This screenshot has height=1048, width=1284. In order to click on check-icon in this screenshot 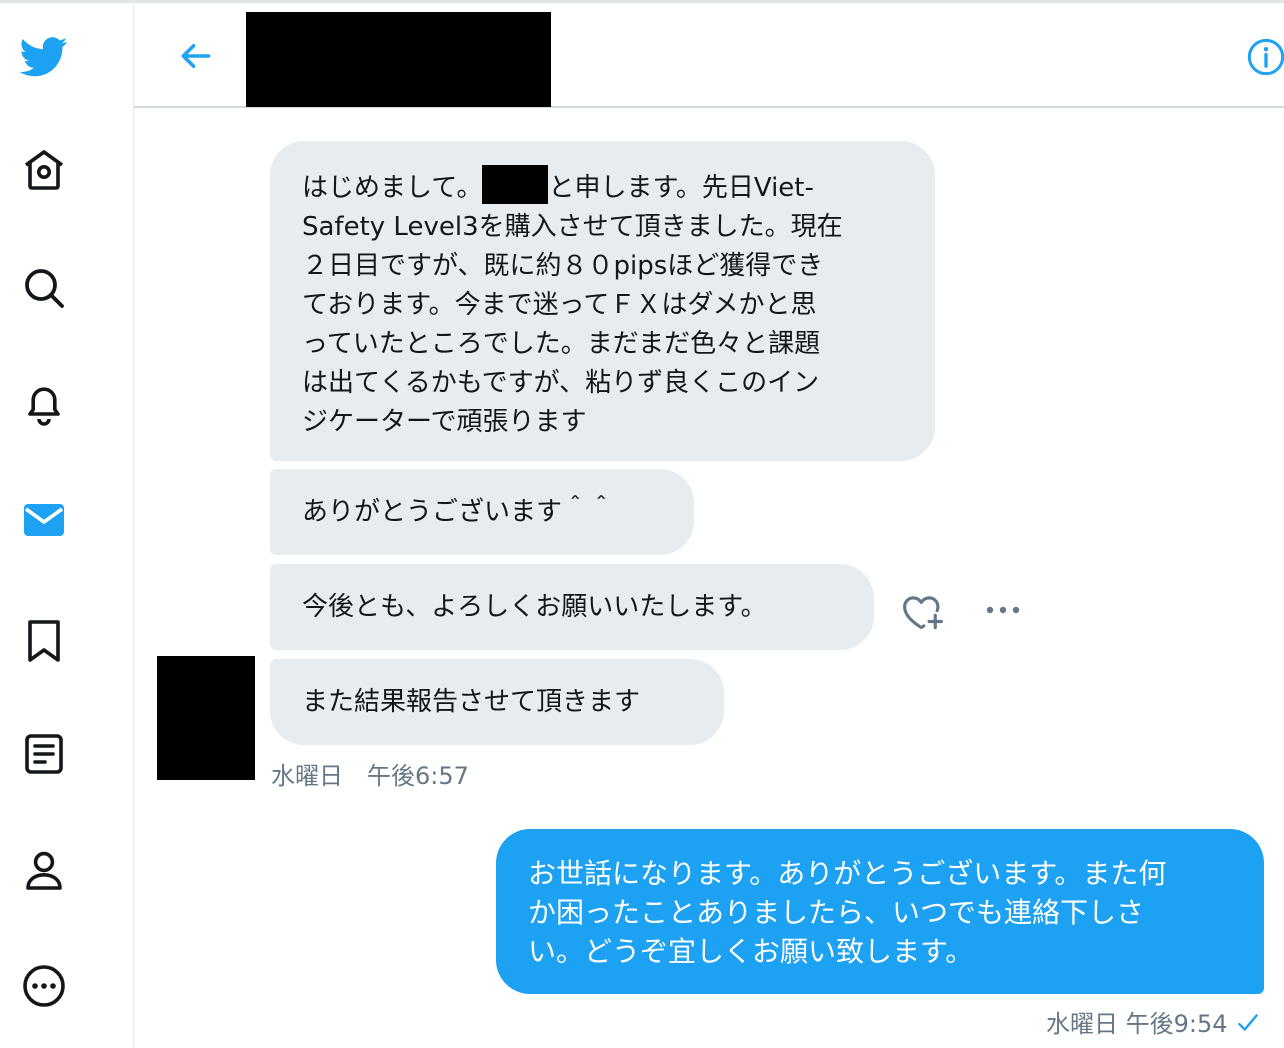, I will do `click(1248, 1022)`.